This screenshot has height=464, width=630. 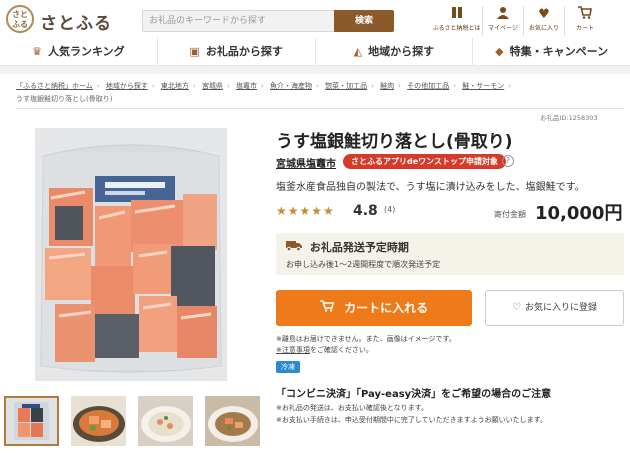 What do you see at coordinates (175, 86) in the screenshot?
I see `breadcrumb-link: 東北地方` at bounding box center [175, 86].